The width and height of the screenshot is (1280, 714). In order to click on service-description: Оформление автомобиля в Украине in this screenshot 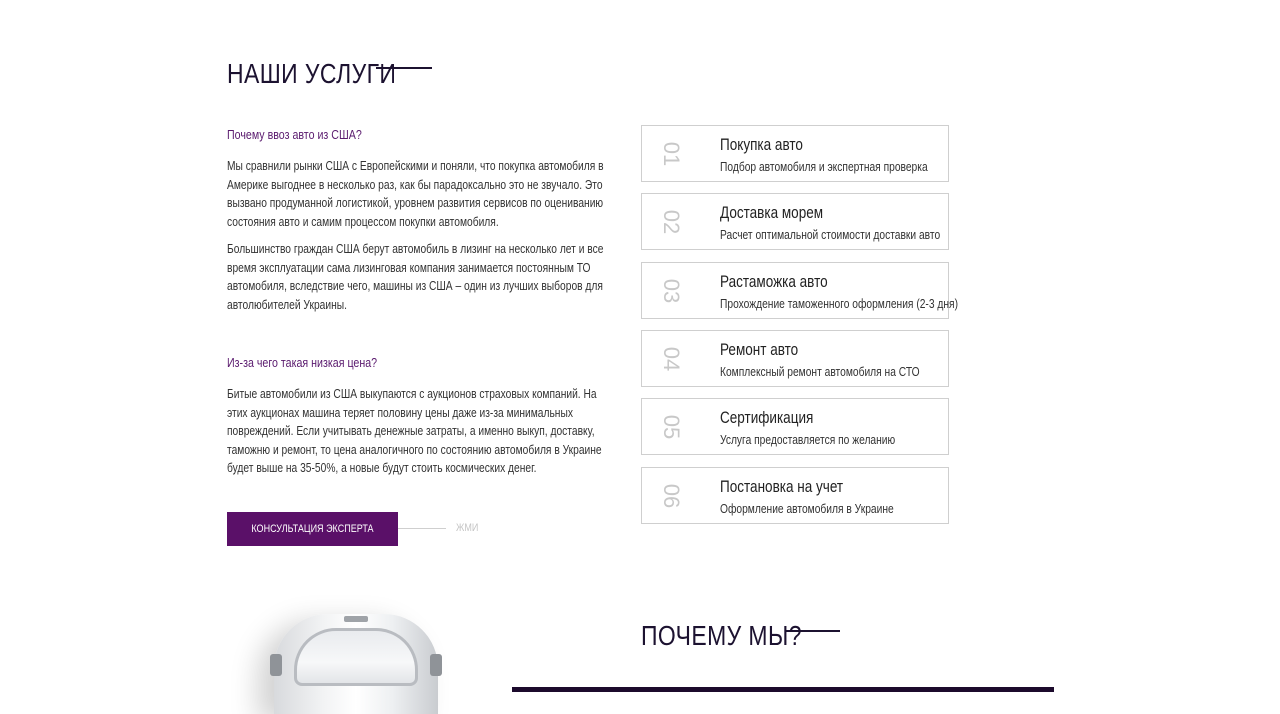, I will do `click(807, 509)`.